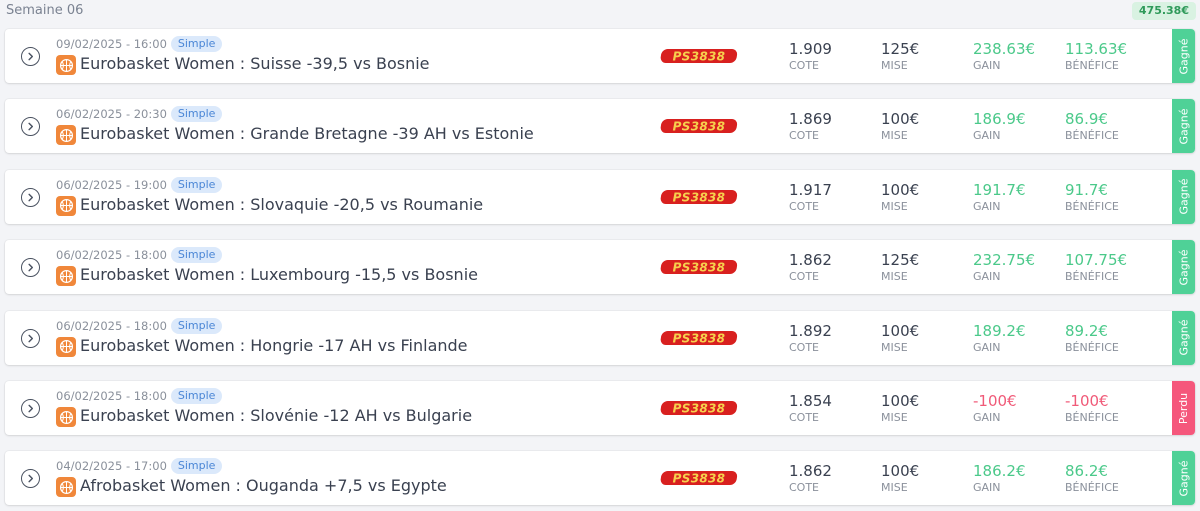  I want to click on bet-meta: 06/02/2025 - 19:00 Simple, so click(139, 185).